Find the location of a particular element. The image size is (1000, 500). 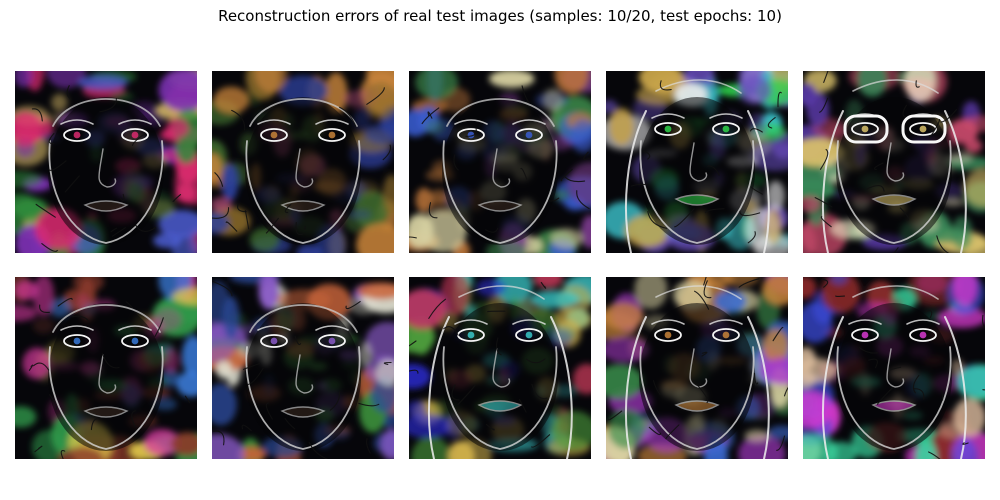

error-image-r1c3 is located at coordinates (500, 162).